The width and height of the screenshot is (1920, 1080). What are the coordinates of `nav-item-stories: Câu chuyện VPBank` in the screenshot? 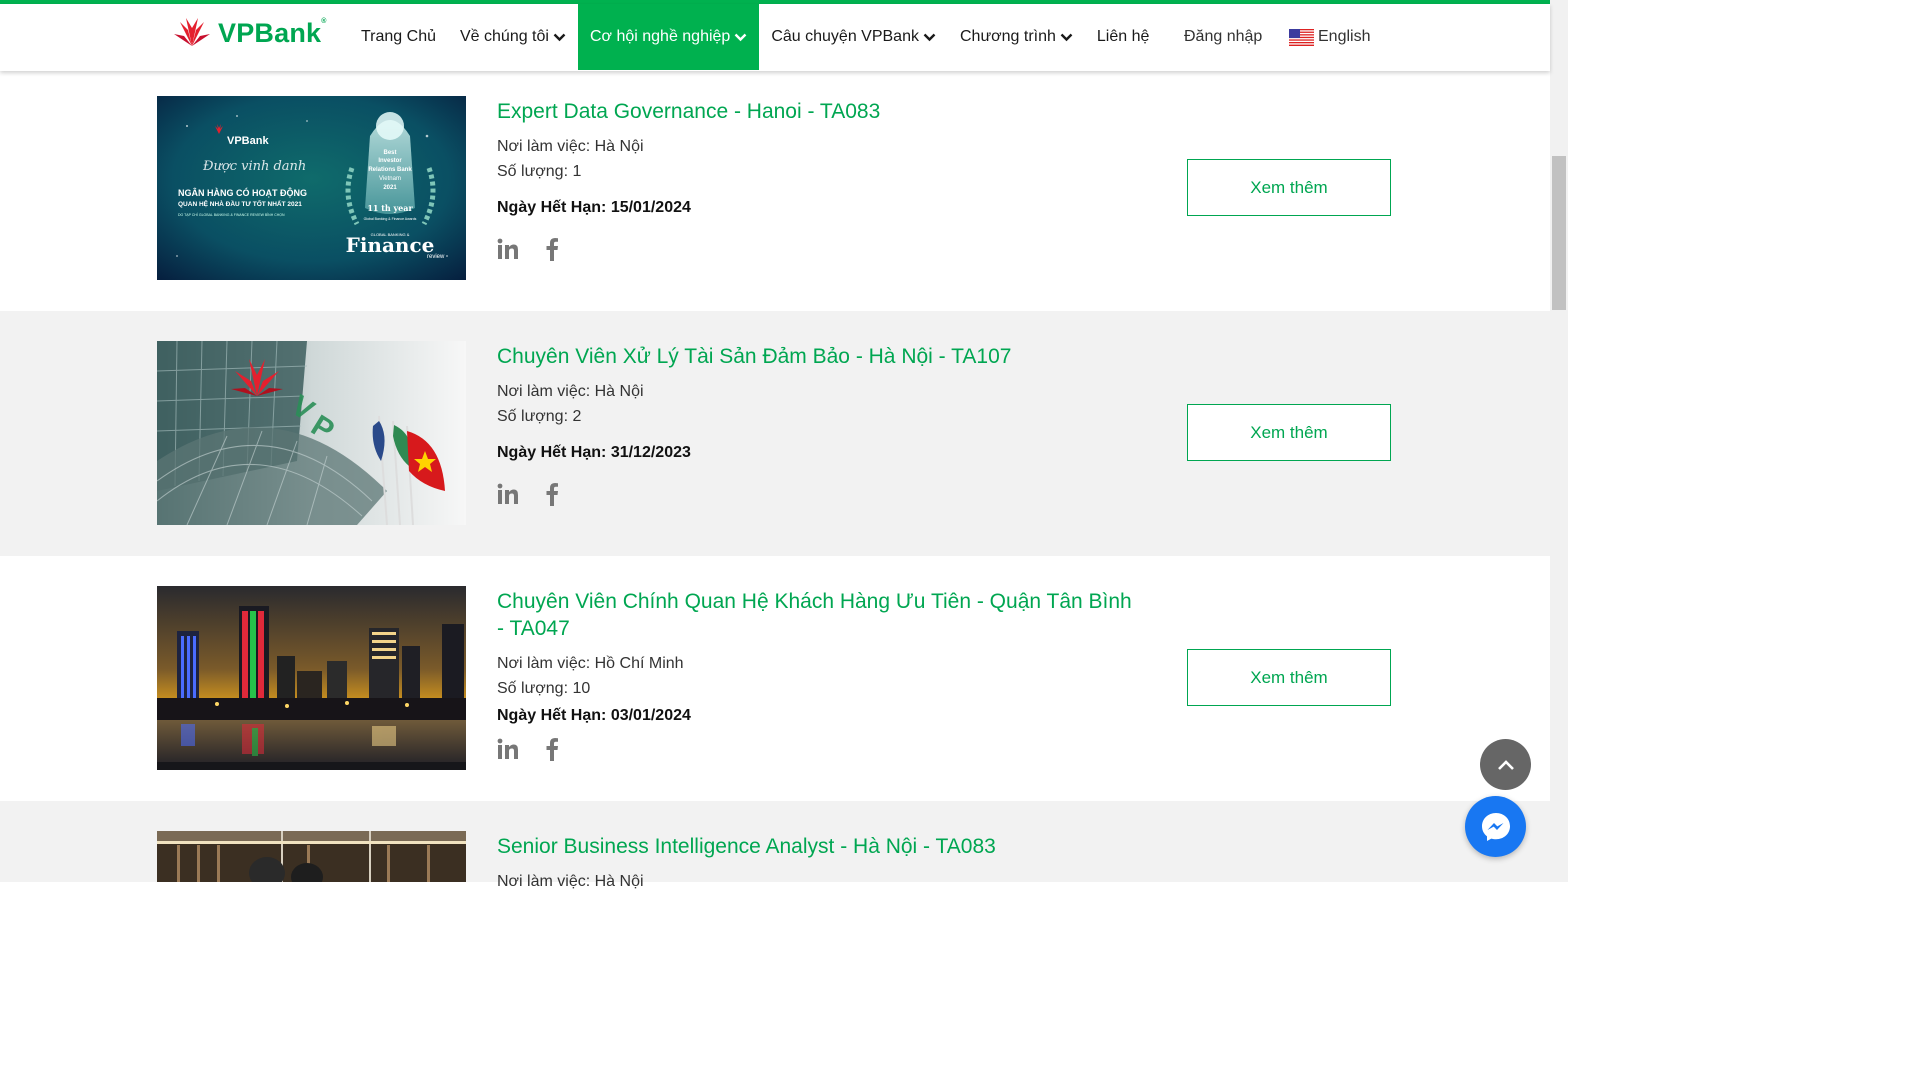 It's located at (853, 37).